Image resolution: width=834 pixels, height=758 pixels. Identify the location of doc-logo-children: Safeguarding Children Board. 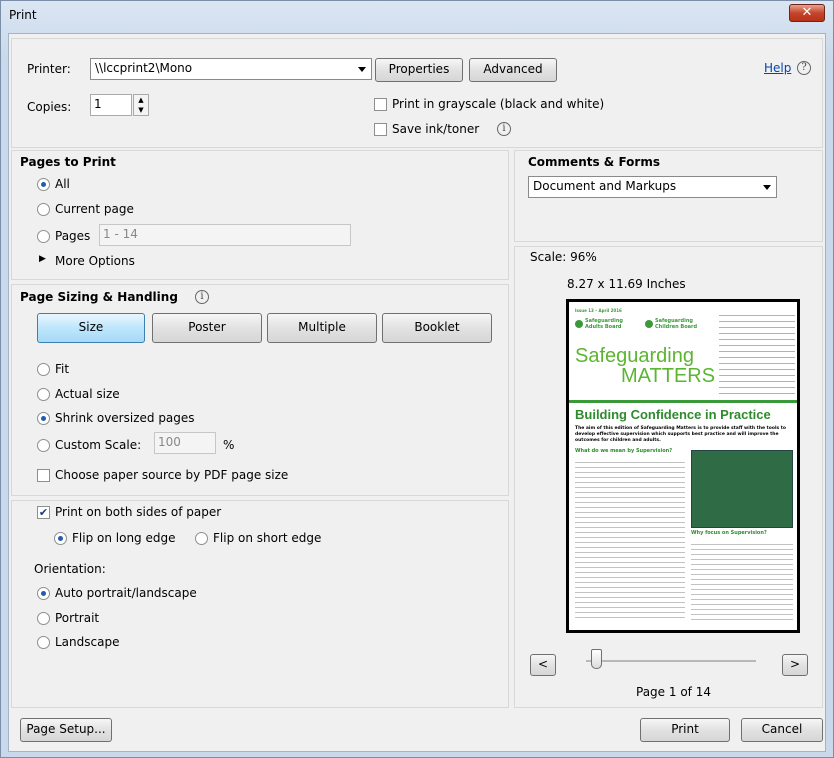
(676, 324).